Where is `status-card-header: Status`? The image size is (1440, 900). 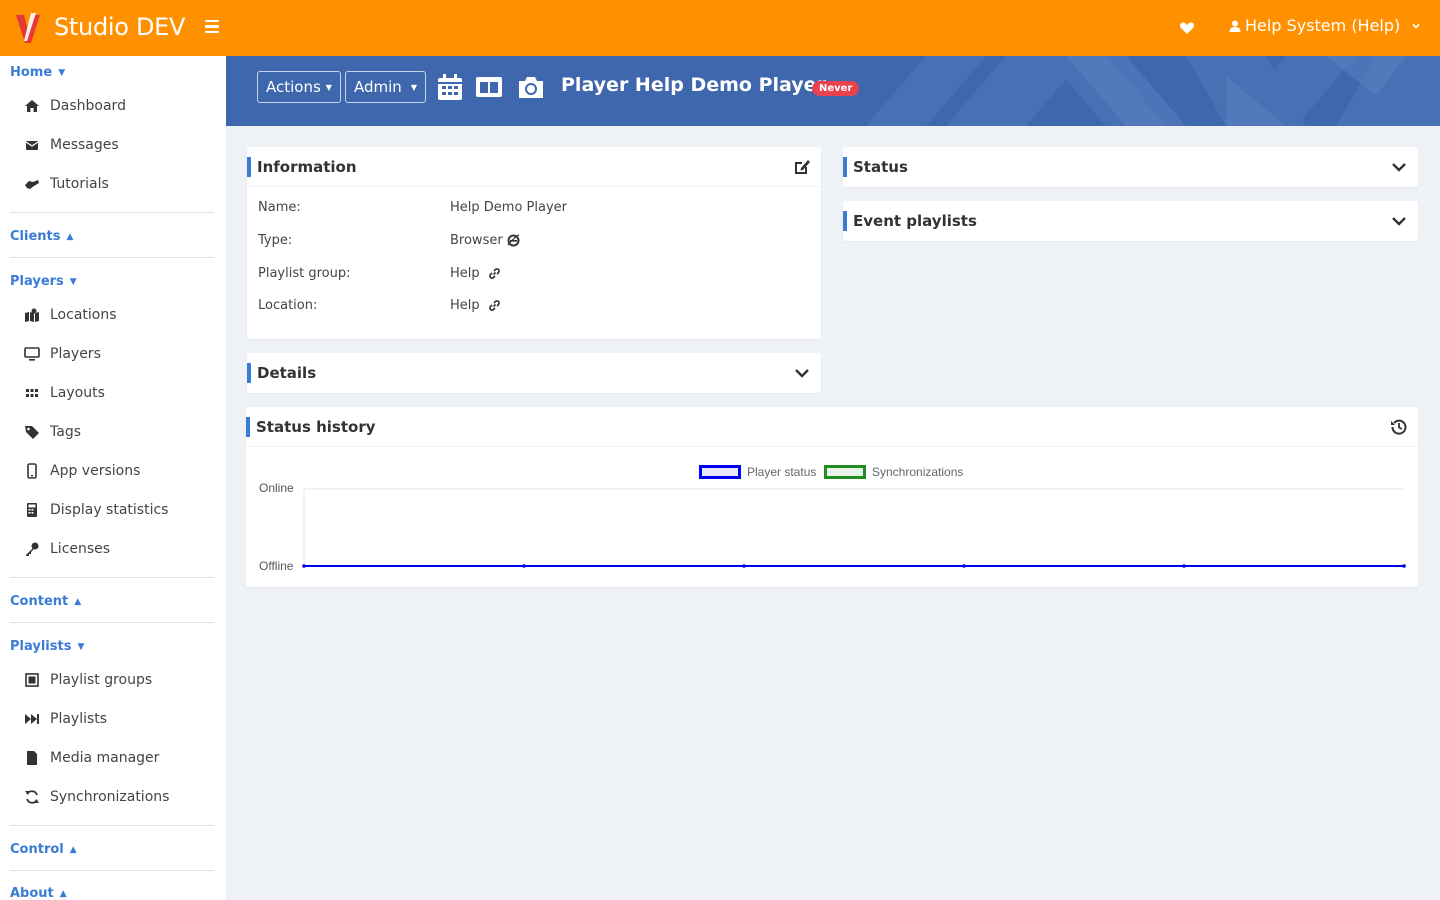
status-card-header: Status is located at coordinates (1130, 167).